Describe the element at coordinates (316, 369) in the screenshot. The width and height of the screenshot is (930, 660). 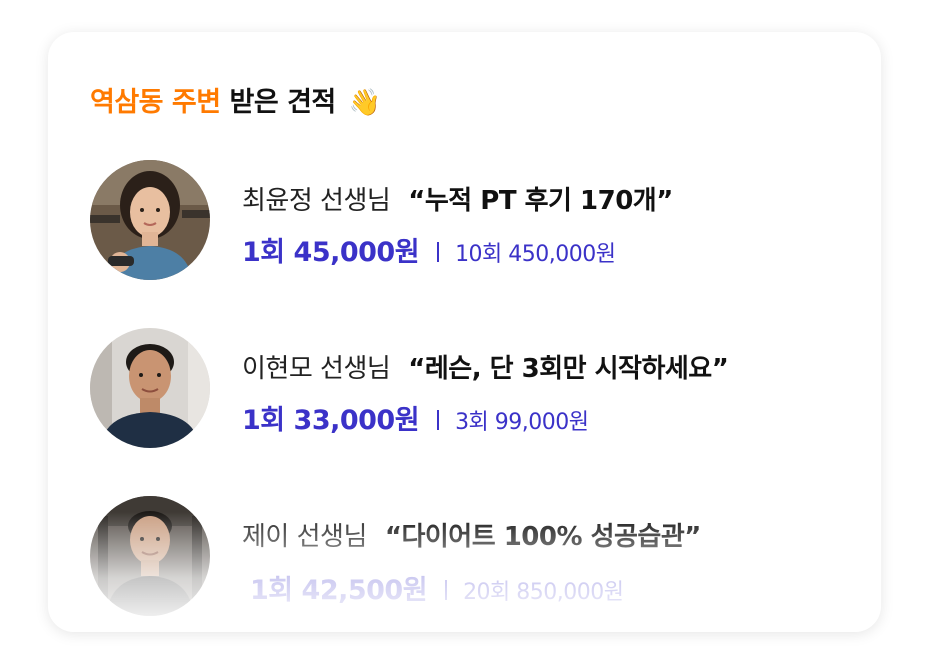
I see `teacher-name: 이현모 선생님` at that location.